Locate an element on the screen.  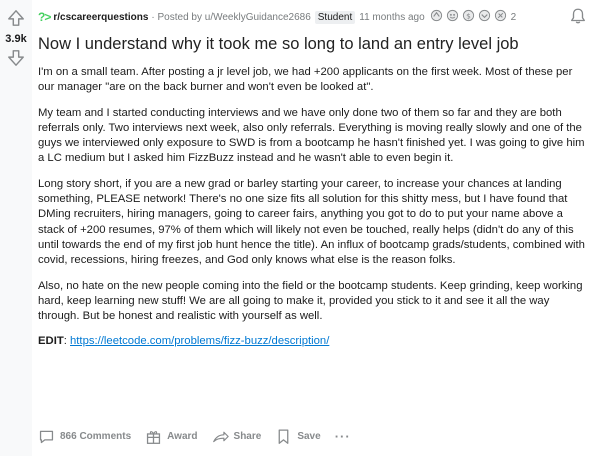
action-bar: 866 Comments Award Share Save ··· is located at coordinates (194, 436).